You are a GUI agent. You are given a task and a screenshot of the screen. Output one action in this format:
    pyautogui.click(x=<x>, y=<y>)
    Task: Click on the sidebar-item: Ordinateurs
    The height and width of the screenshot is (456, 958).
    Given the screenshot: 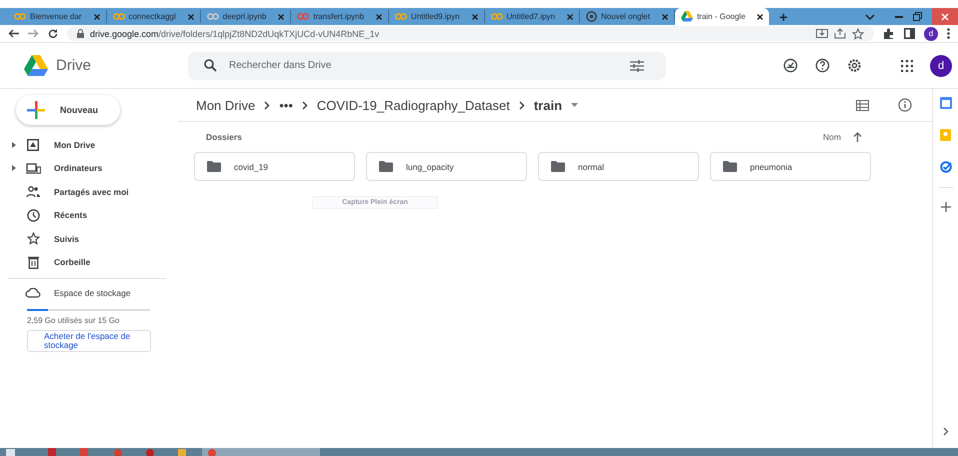 What is the action you would take?
    pyautogui.click(x=93, y=168)
    